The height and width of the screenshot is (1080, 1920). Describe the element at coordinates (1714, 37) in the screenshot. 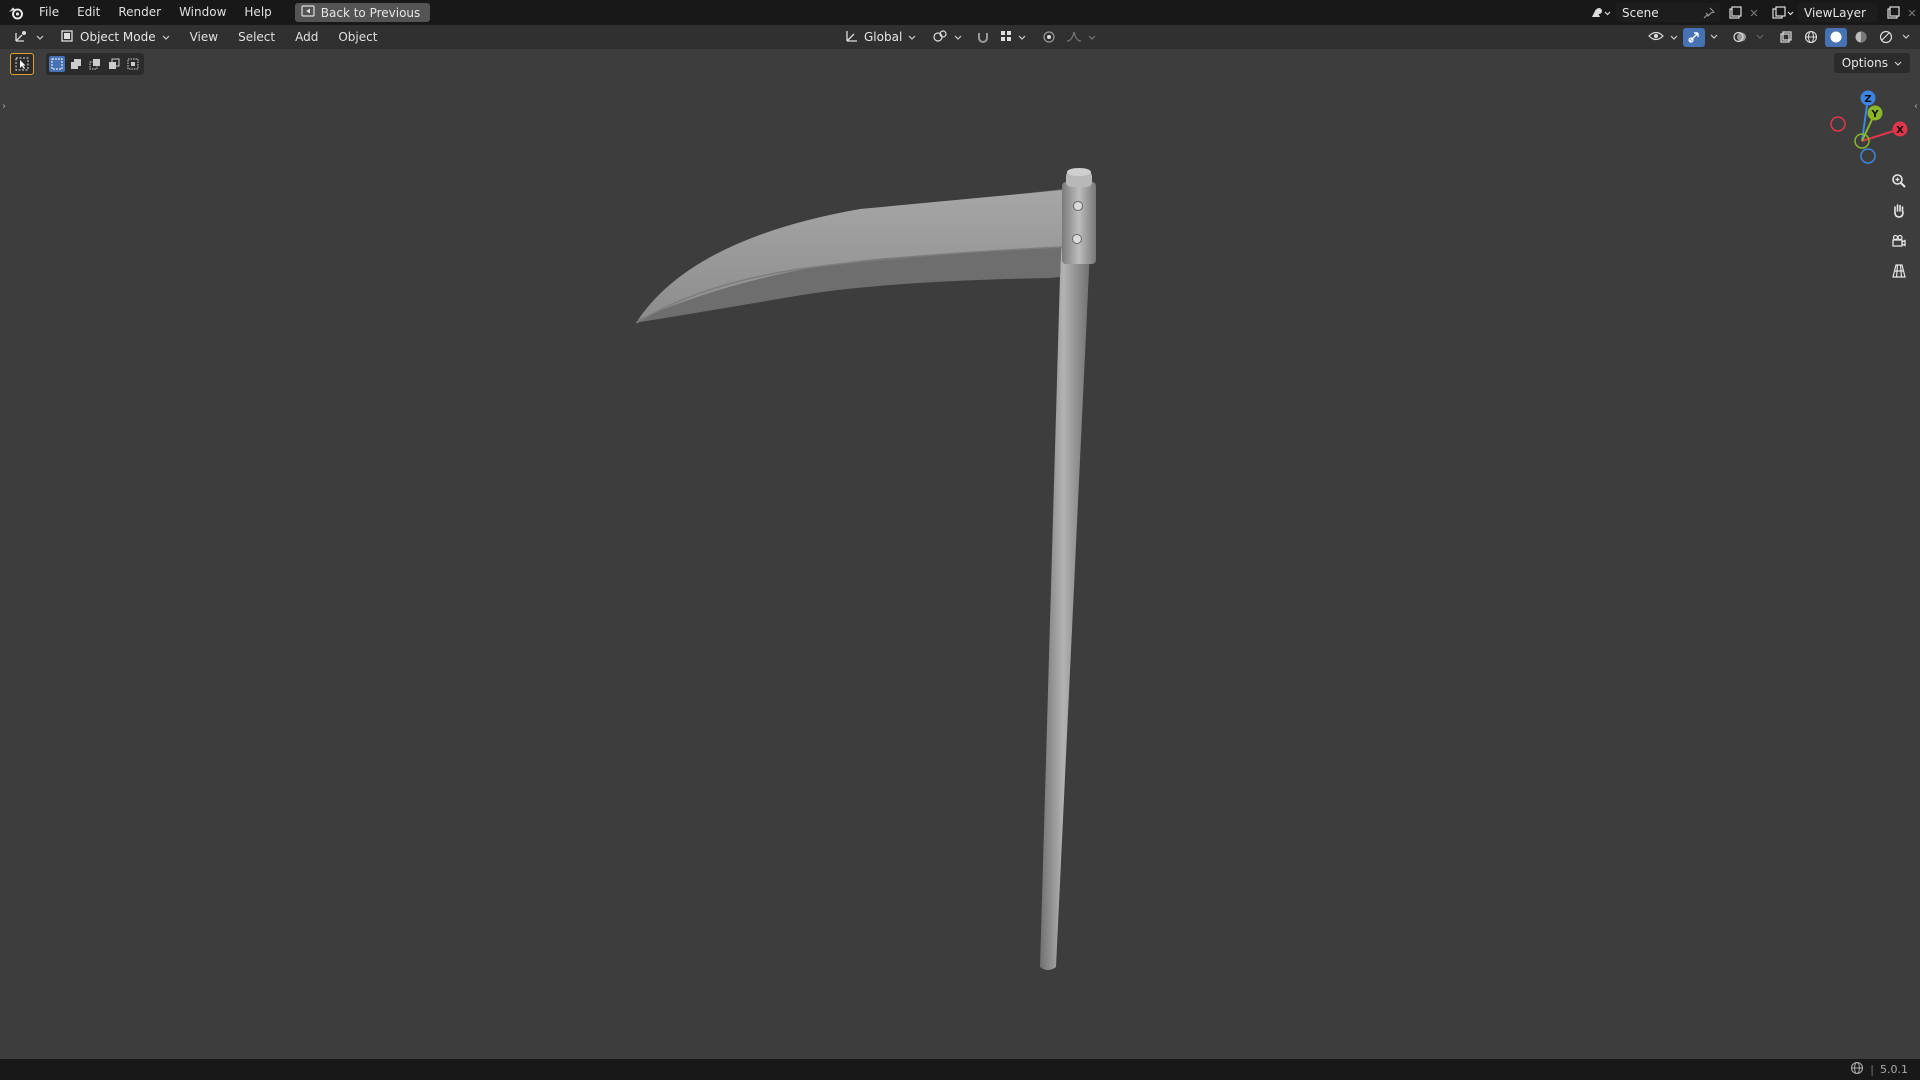

I see `gizmo-options-chevron-icon` at that location.